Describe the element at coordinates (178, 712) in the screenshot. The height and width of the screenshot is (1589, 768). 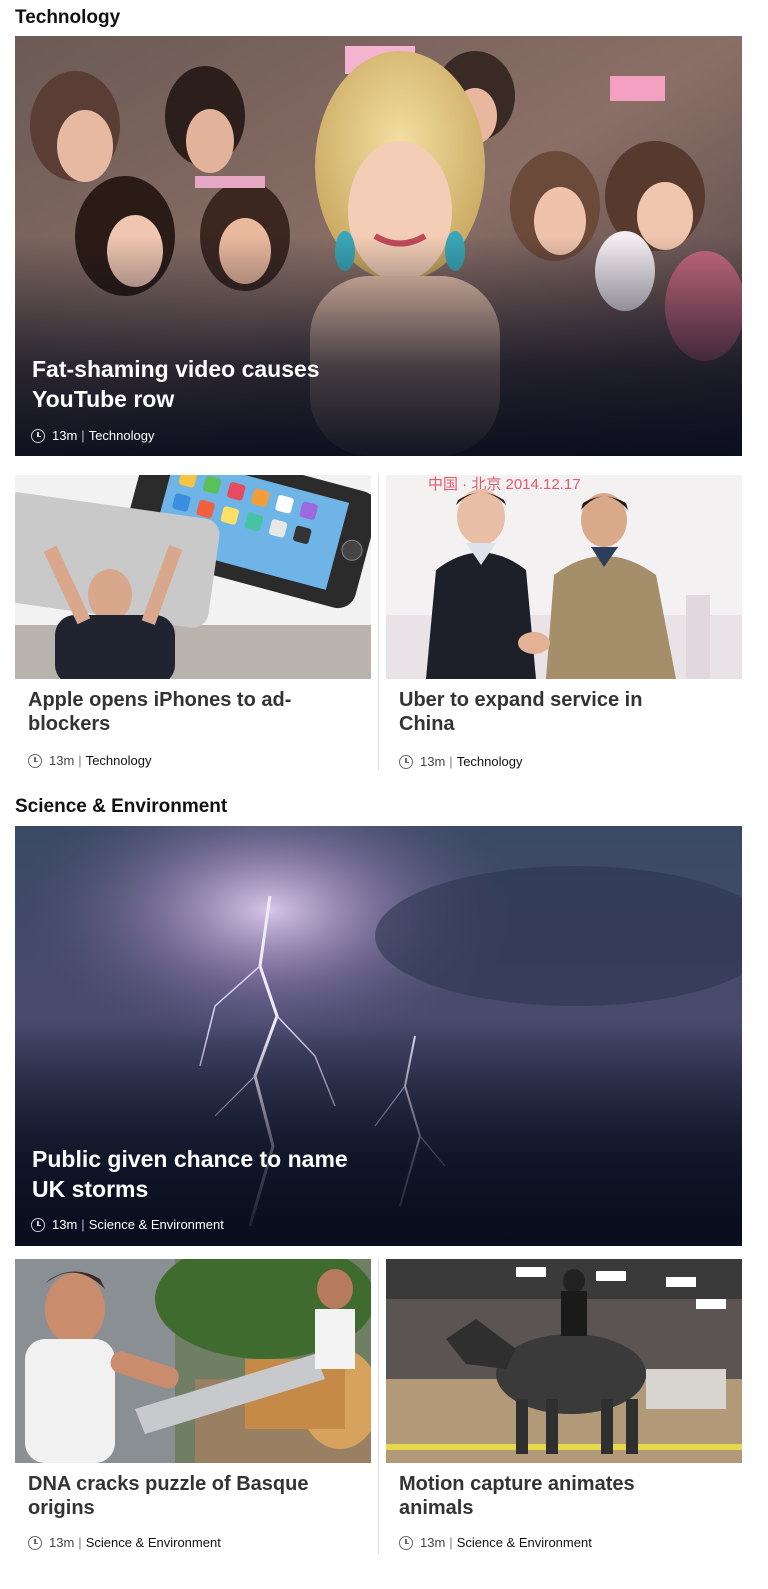
I see `story-headline: Apple opens iPhones to ad-blockers` at that location.